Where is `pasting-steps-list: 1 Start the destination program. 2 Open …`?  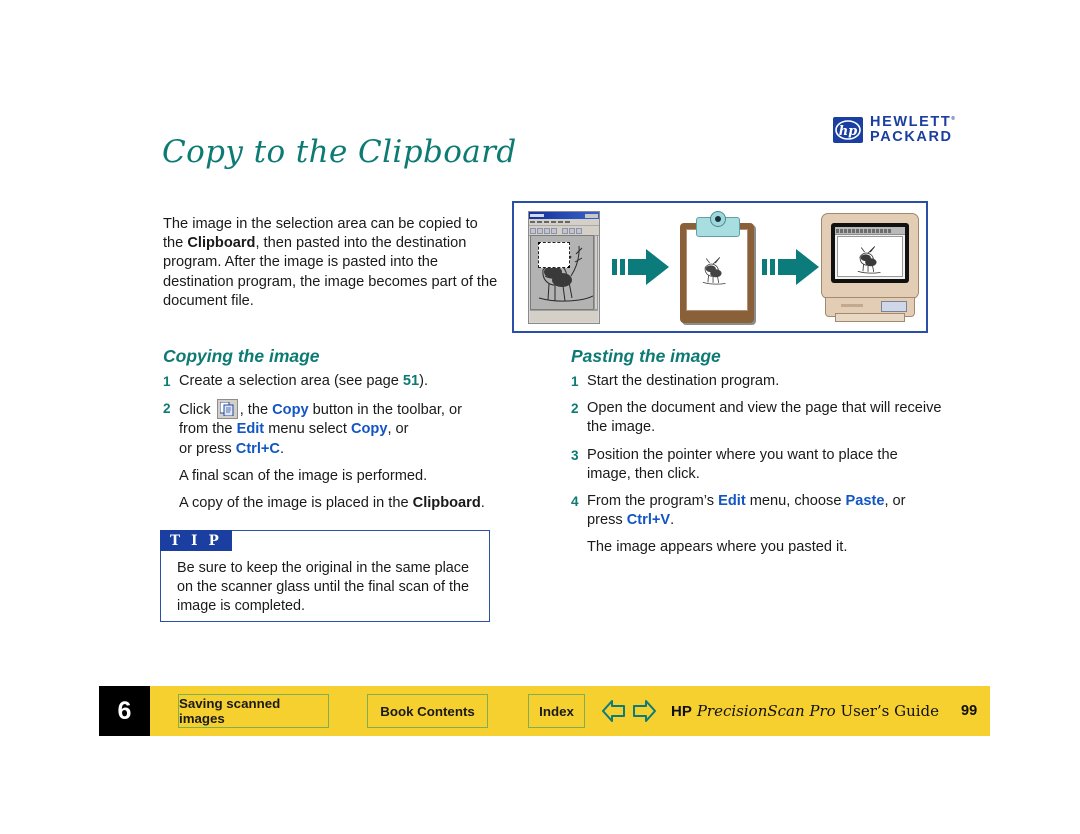
pasting-steps-list: 1 Start the destination program. 2 Open … is located at coordinates (757, 469).